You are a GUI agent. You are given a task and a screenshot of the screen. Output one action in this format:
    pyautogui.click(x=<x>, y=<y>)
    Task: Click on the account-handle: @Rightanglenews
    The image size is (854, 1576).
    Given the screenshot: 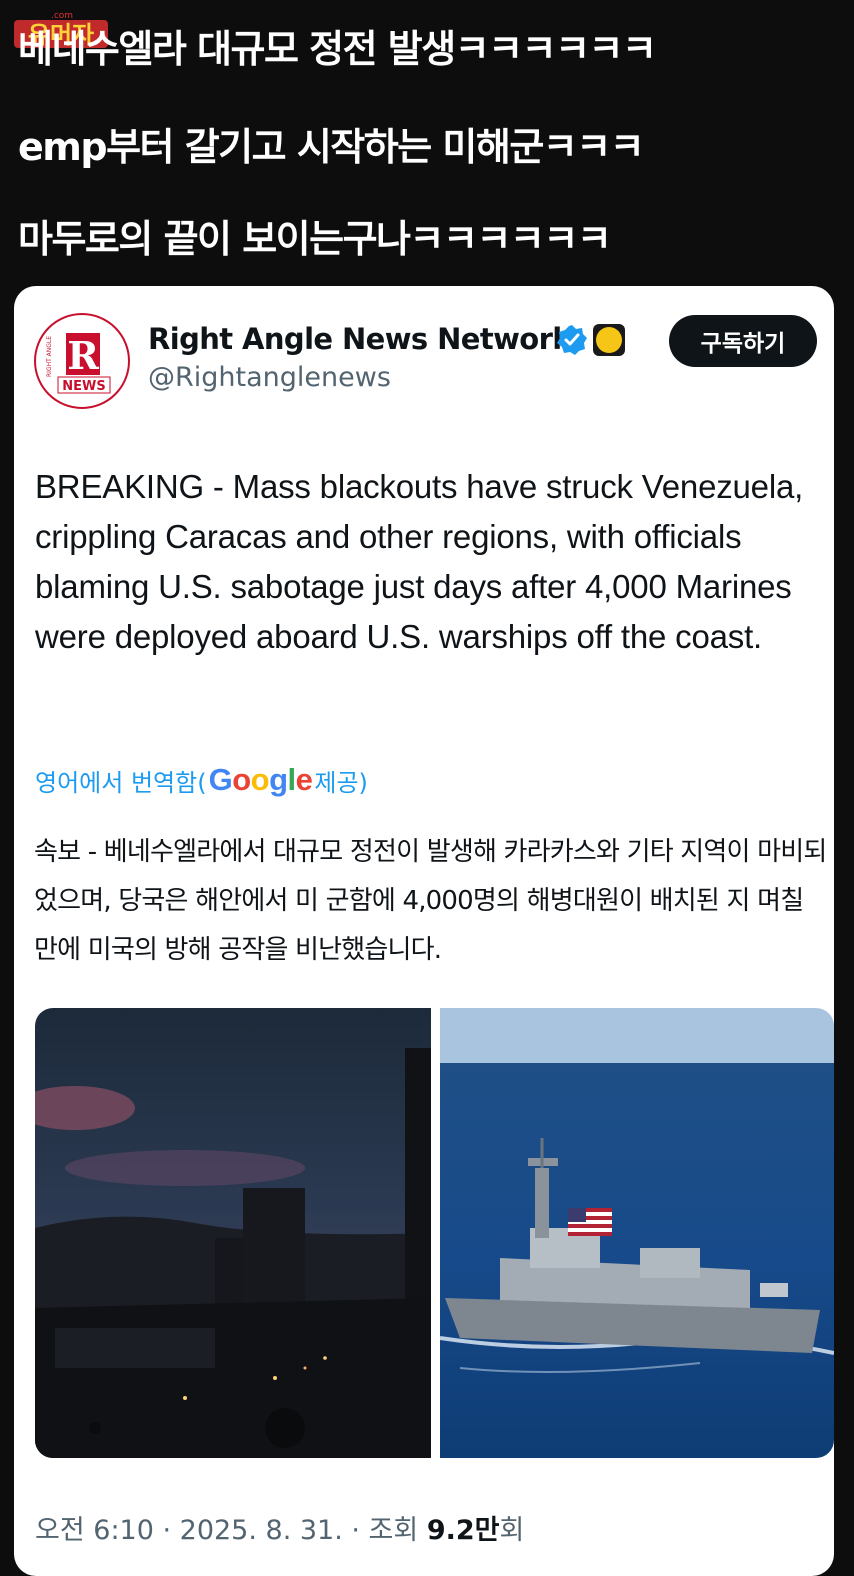 What is the action you would take?
    pyautogui.click(x=269, y=377)
    